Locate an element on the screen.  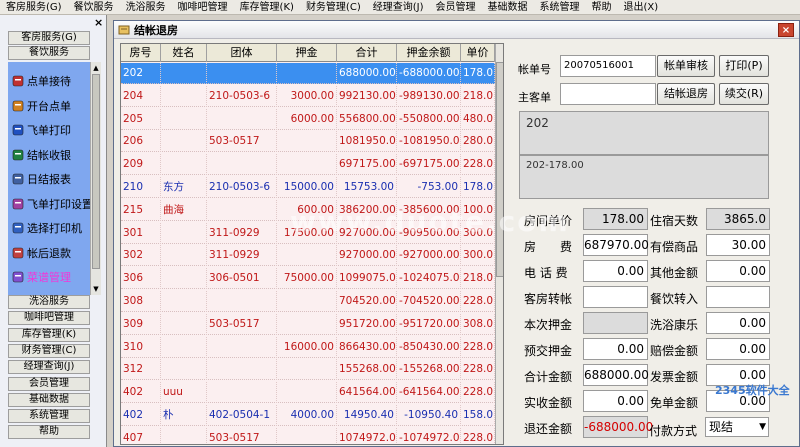
sidebar-category-room-service: 客房服务(G) is located at coordinates (49, 38).